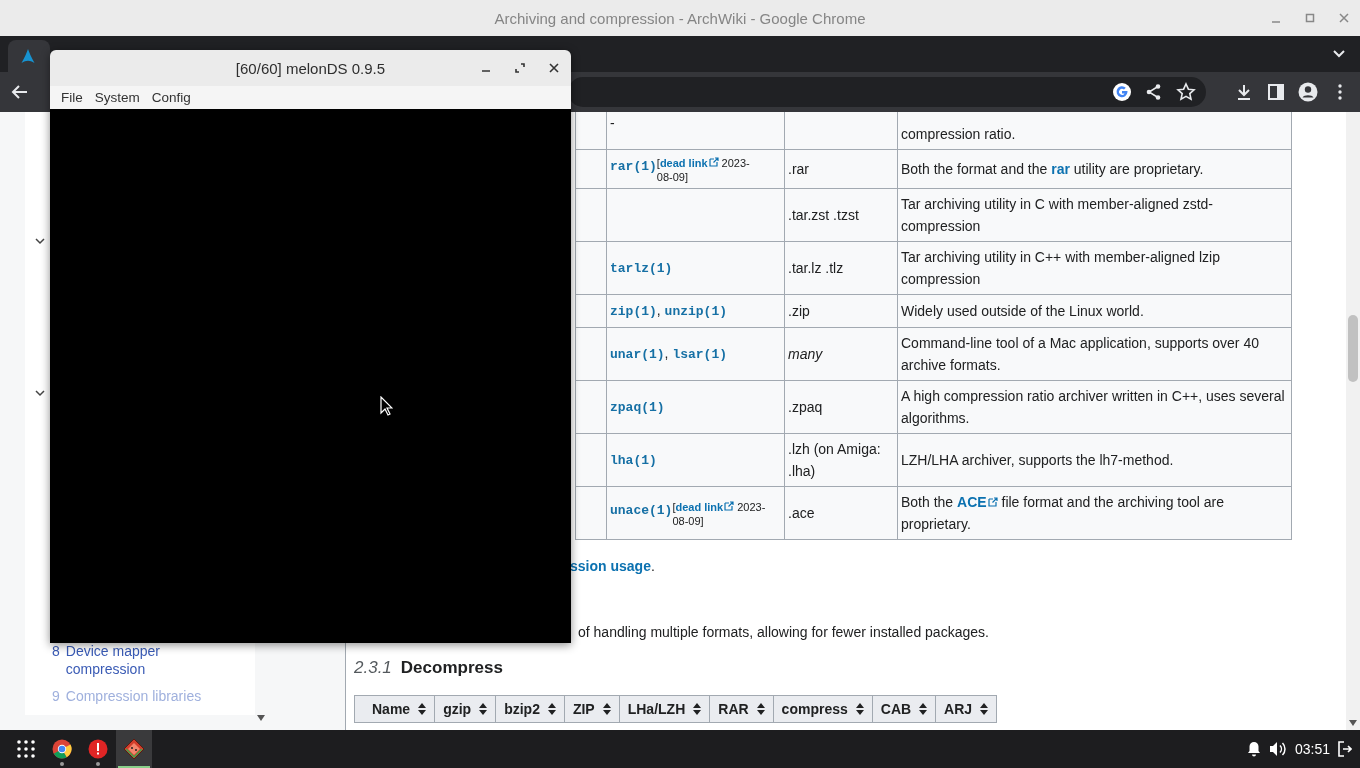  I want to click on window-title: Archiving and compression - ArchWiki - Google Chrome, so click(680, 18).